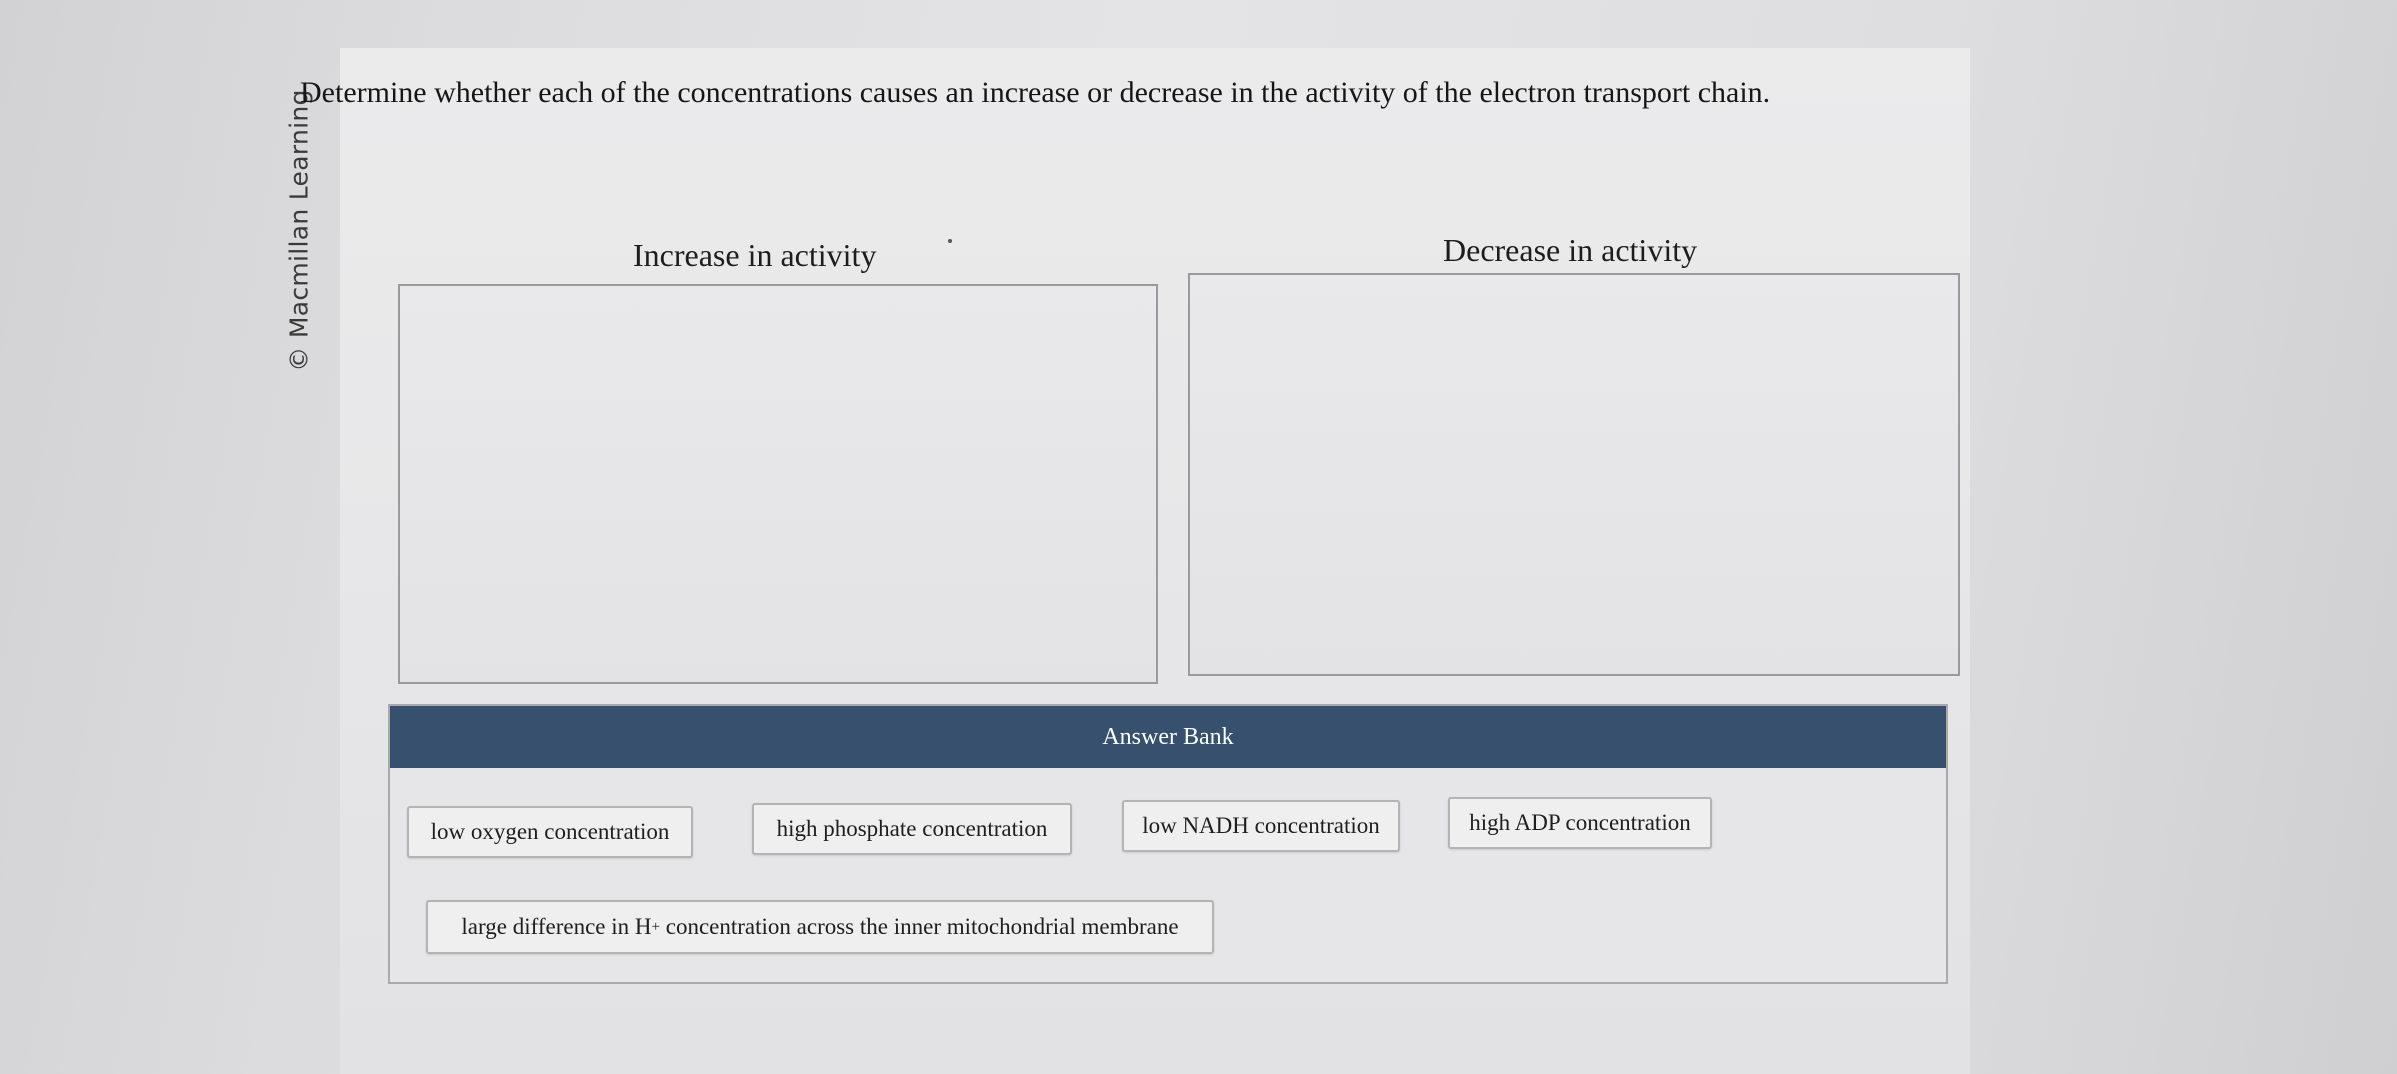  What do you see at coordinates (550, 832) in the screenshot?
I see `answer-chip-low-oxygen: low oxygen concentration` at bounding box center [550, 832].